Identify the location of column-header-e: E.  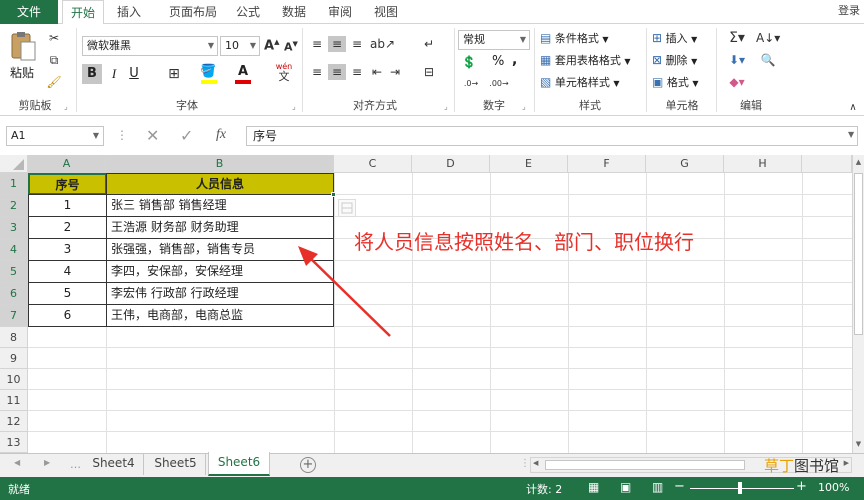
(529, 164).